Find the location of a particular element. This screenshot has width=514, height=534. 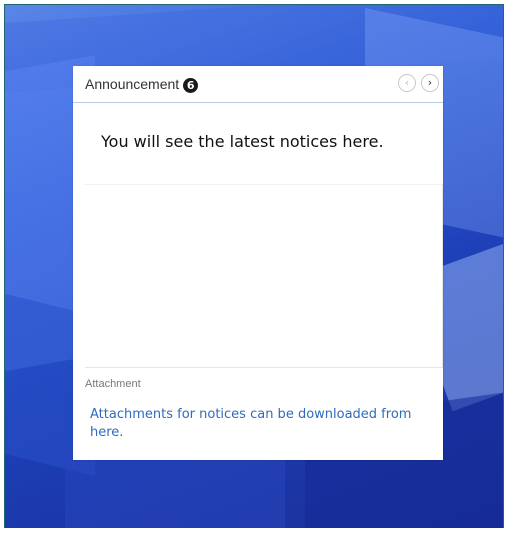

chevron-right-icon: › is located at coordinates (430, 82).